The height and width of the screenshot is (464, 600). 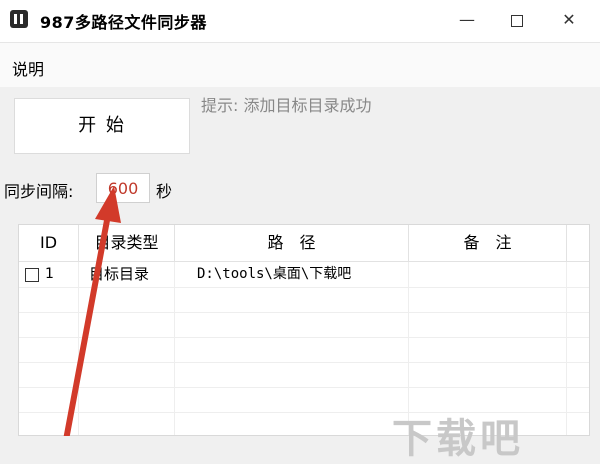 I want to click on watermark-logo: 下载吧, so click(x=458, y=439).